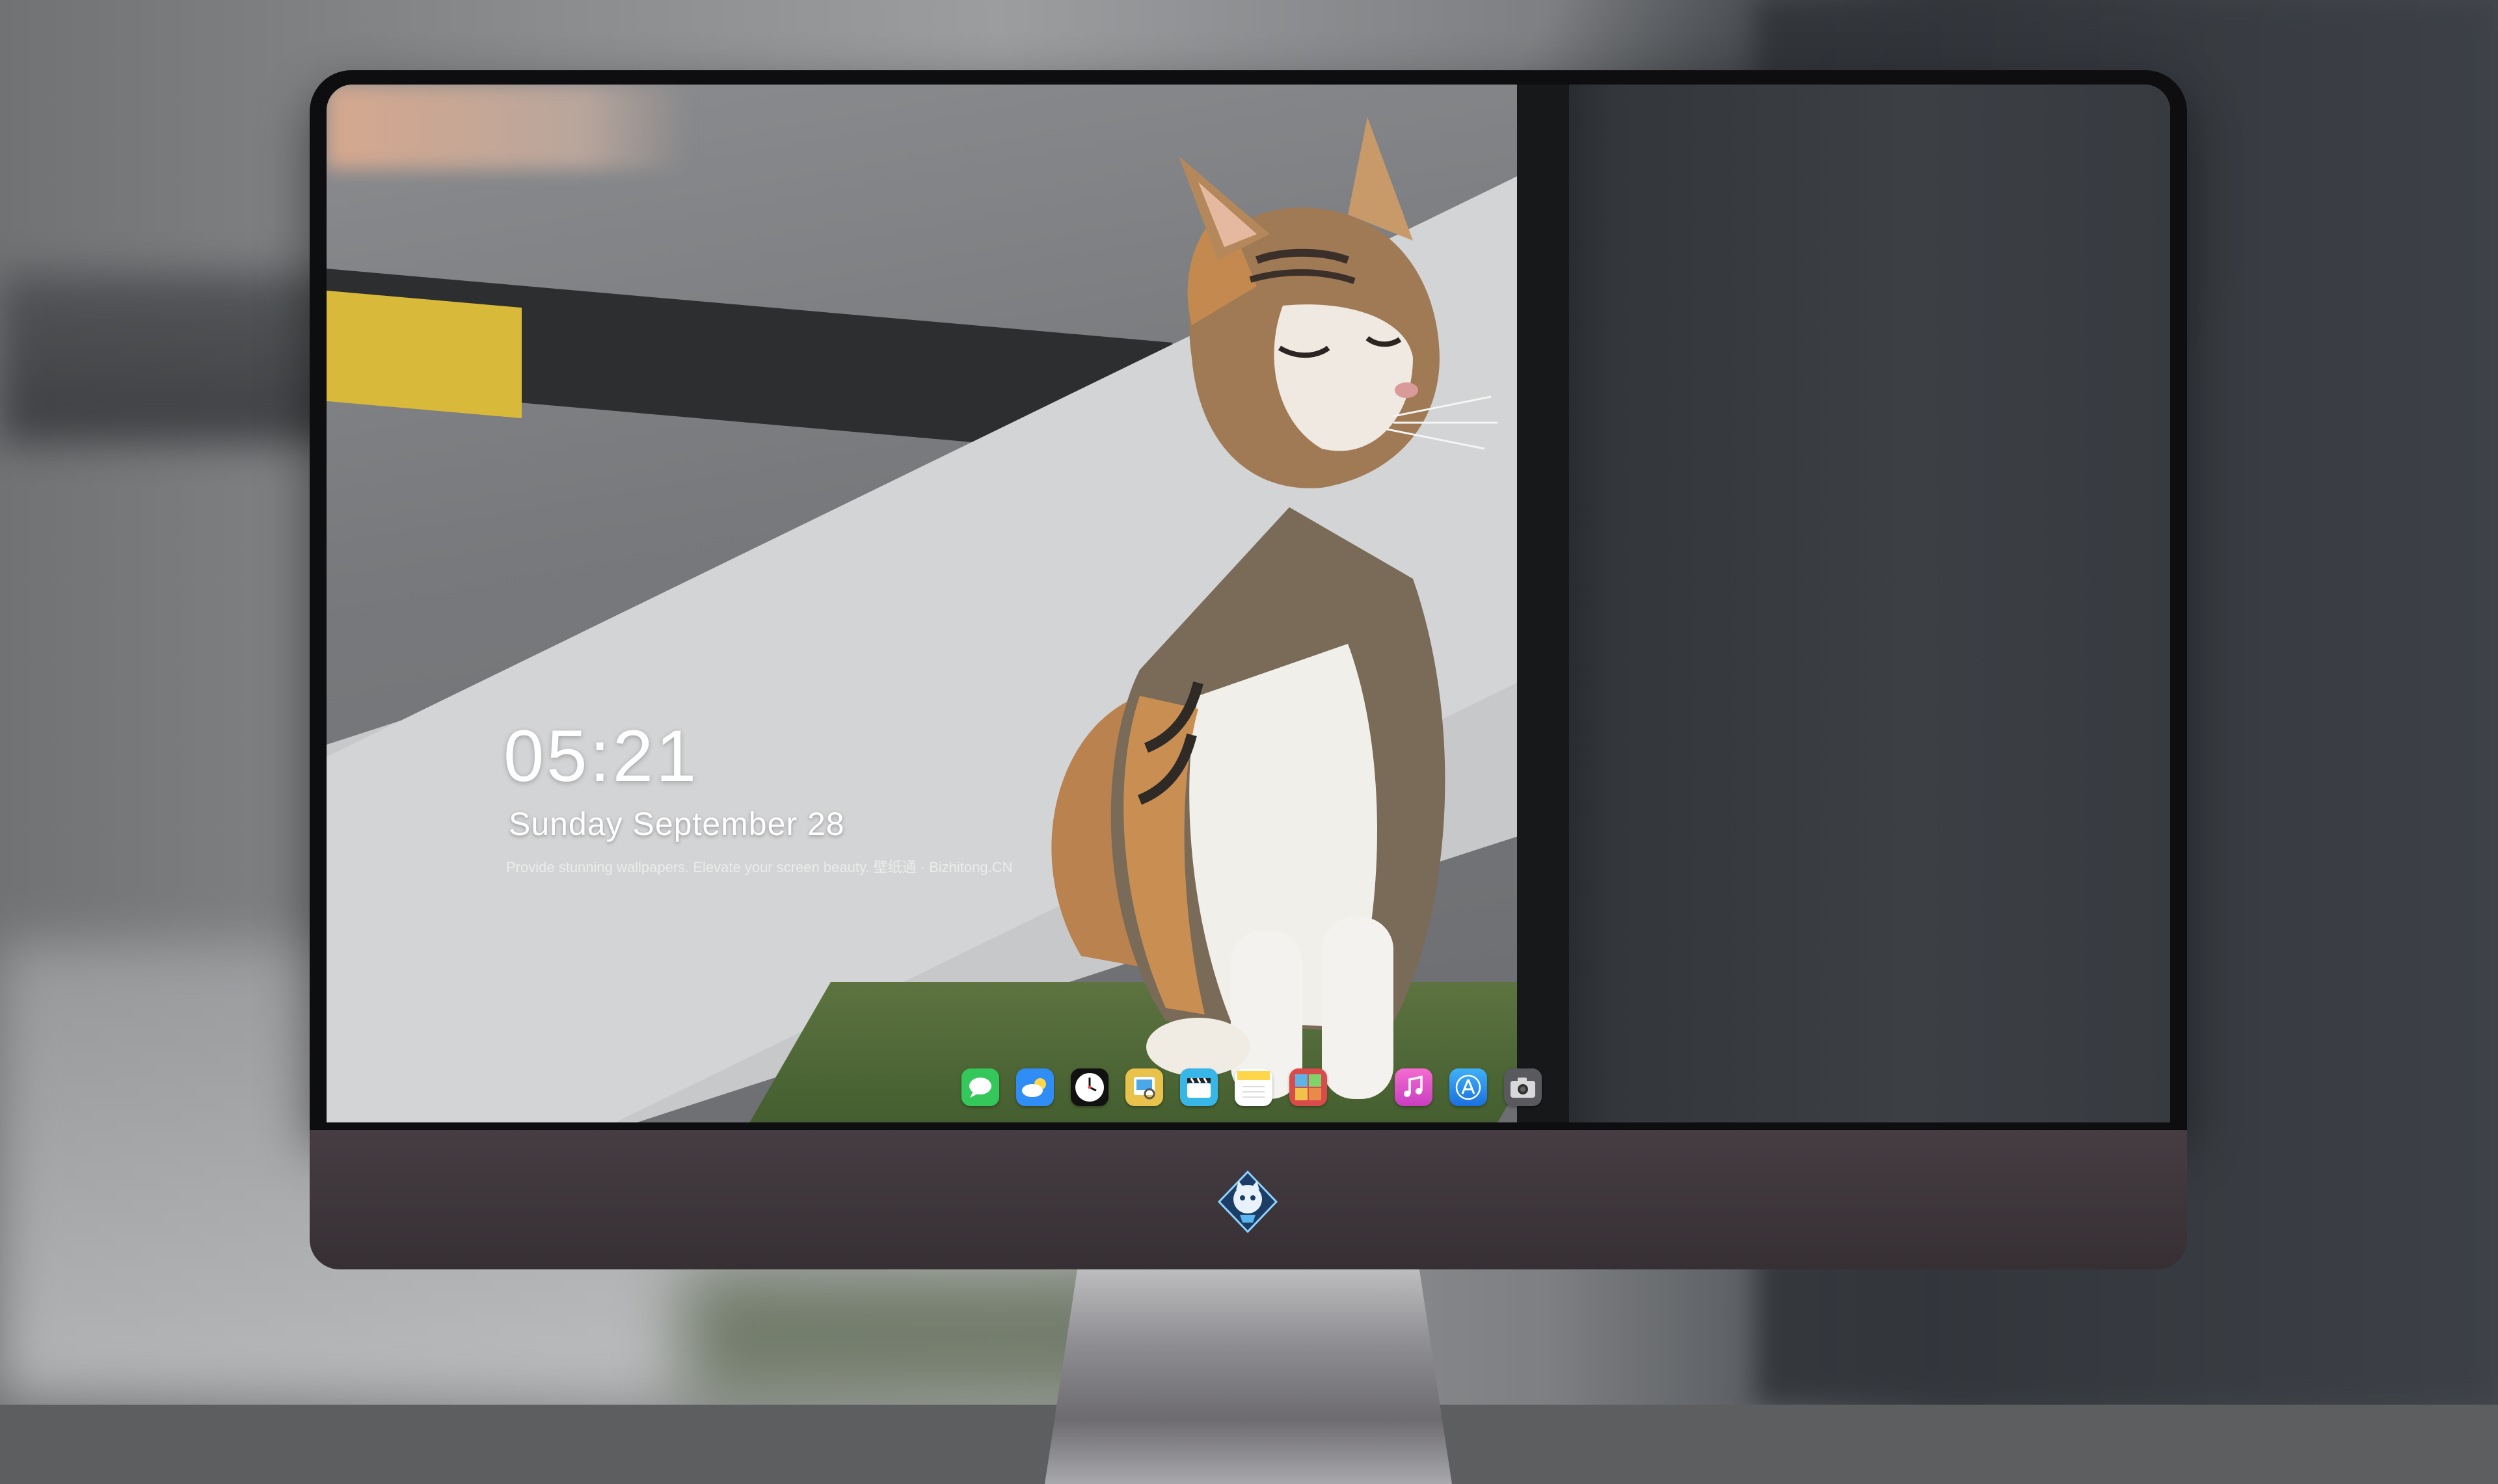  What do you see at coordinates (1089, 1087) in the screenshot?
I see `clock-icon` at bounding box center [1089, 1087].